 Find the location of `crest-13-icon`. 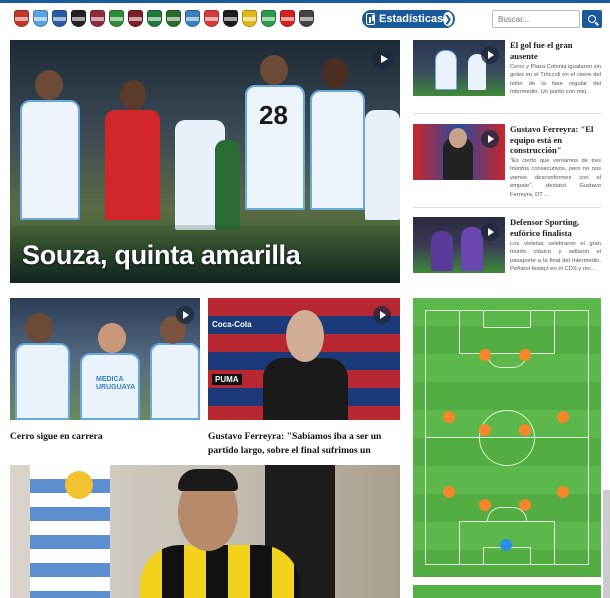

crest-13-icon is located at coordinates (249, 18).